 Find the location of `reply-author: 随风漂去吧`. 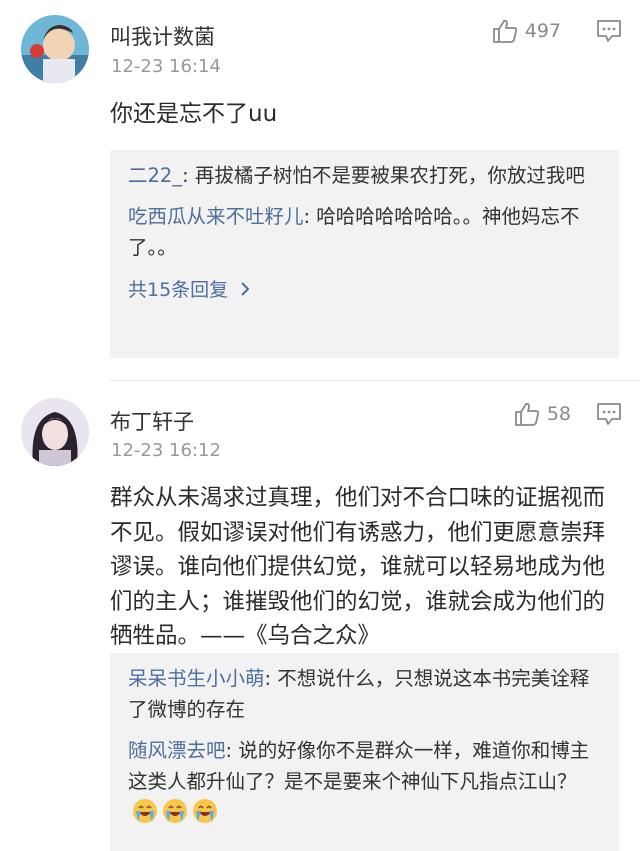

reply-author: 随风漂去吧 is located at coordinates (177, 750).